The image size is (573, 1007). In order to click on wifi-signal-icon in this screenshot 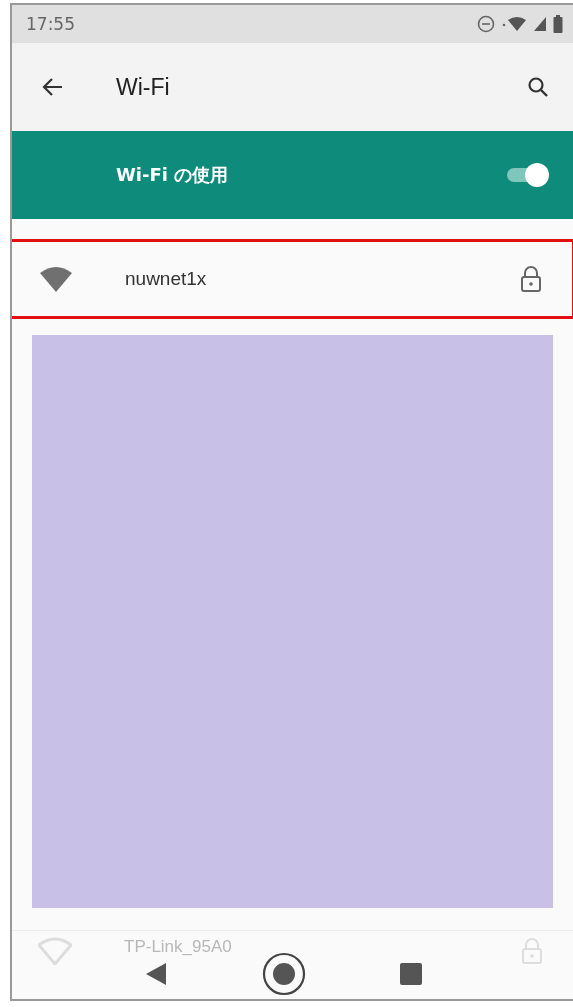, I will do `click(514, 24)`.